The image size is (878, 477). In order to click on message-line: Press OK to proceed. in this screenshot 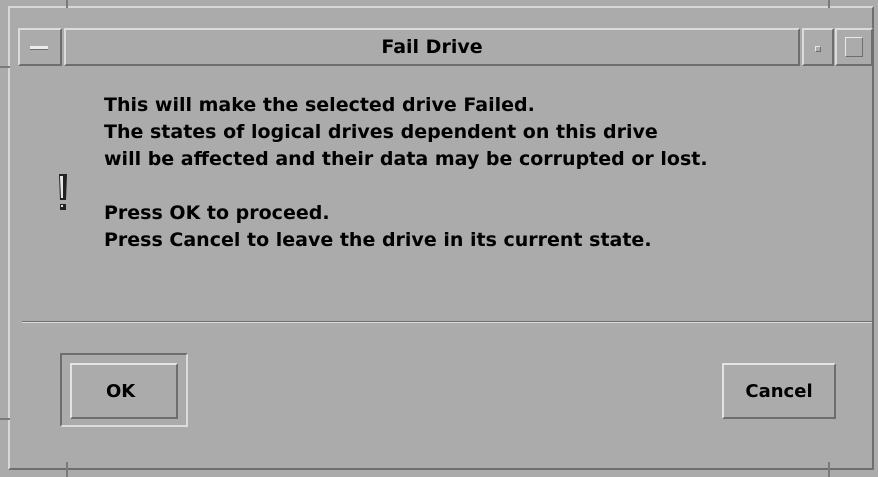, I will do `click(217, 213)`.